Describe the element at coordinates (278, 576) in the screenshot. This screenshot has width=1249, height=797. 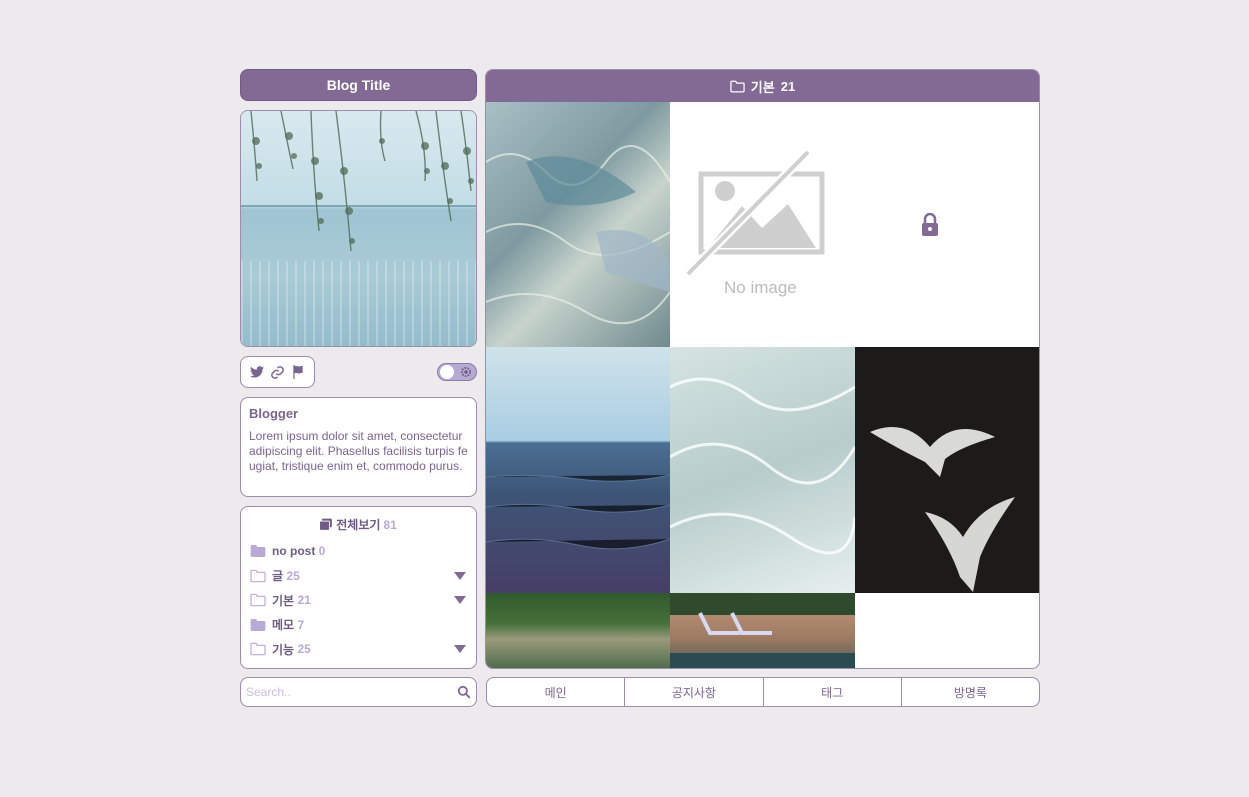
I see `category-label: 글` at that location.